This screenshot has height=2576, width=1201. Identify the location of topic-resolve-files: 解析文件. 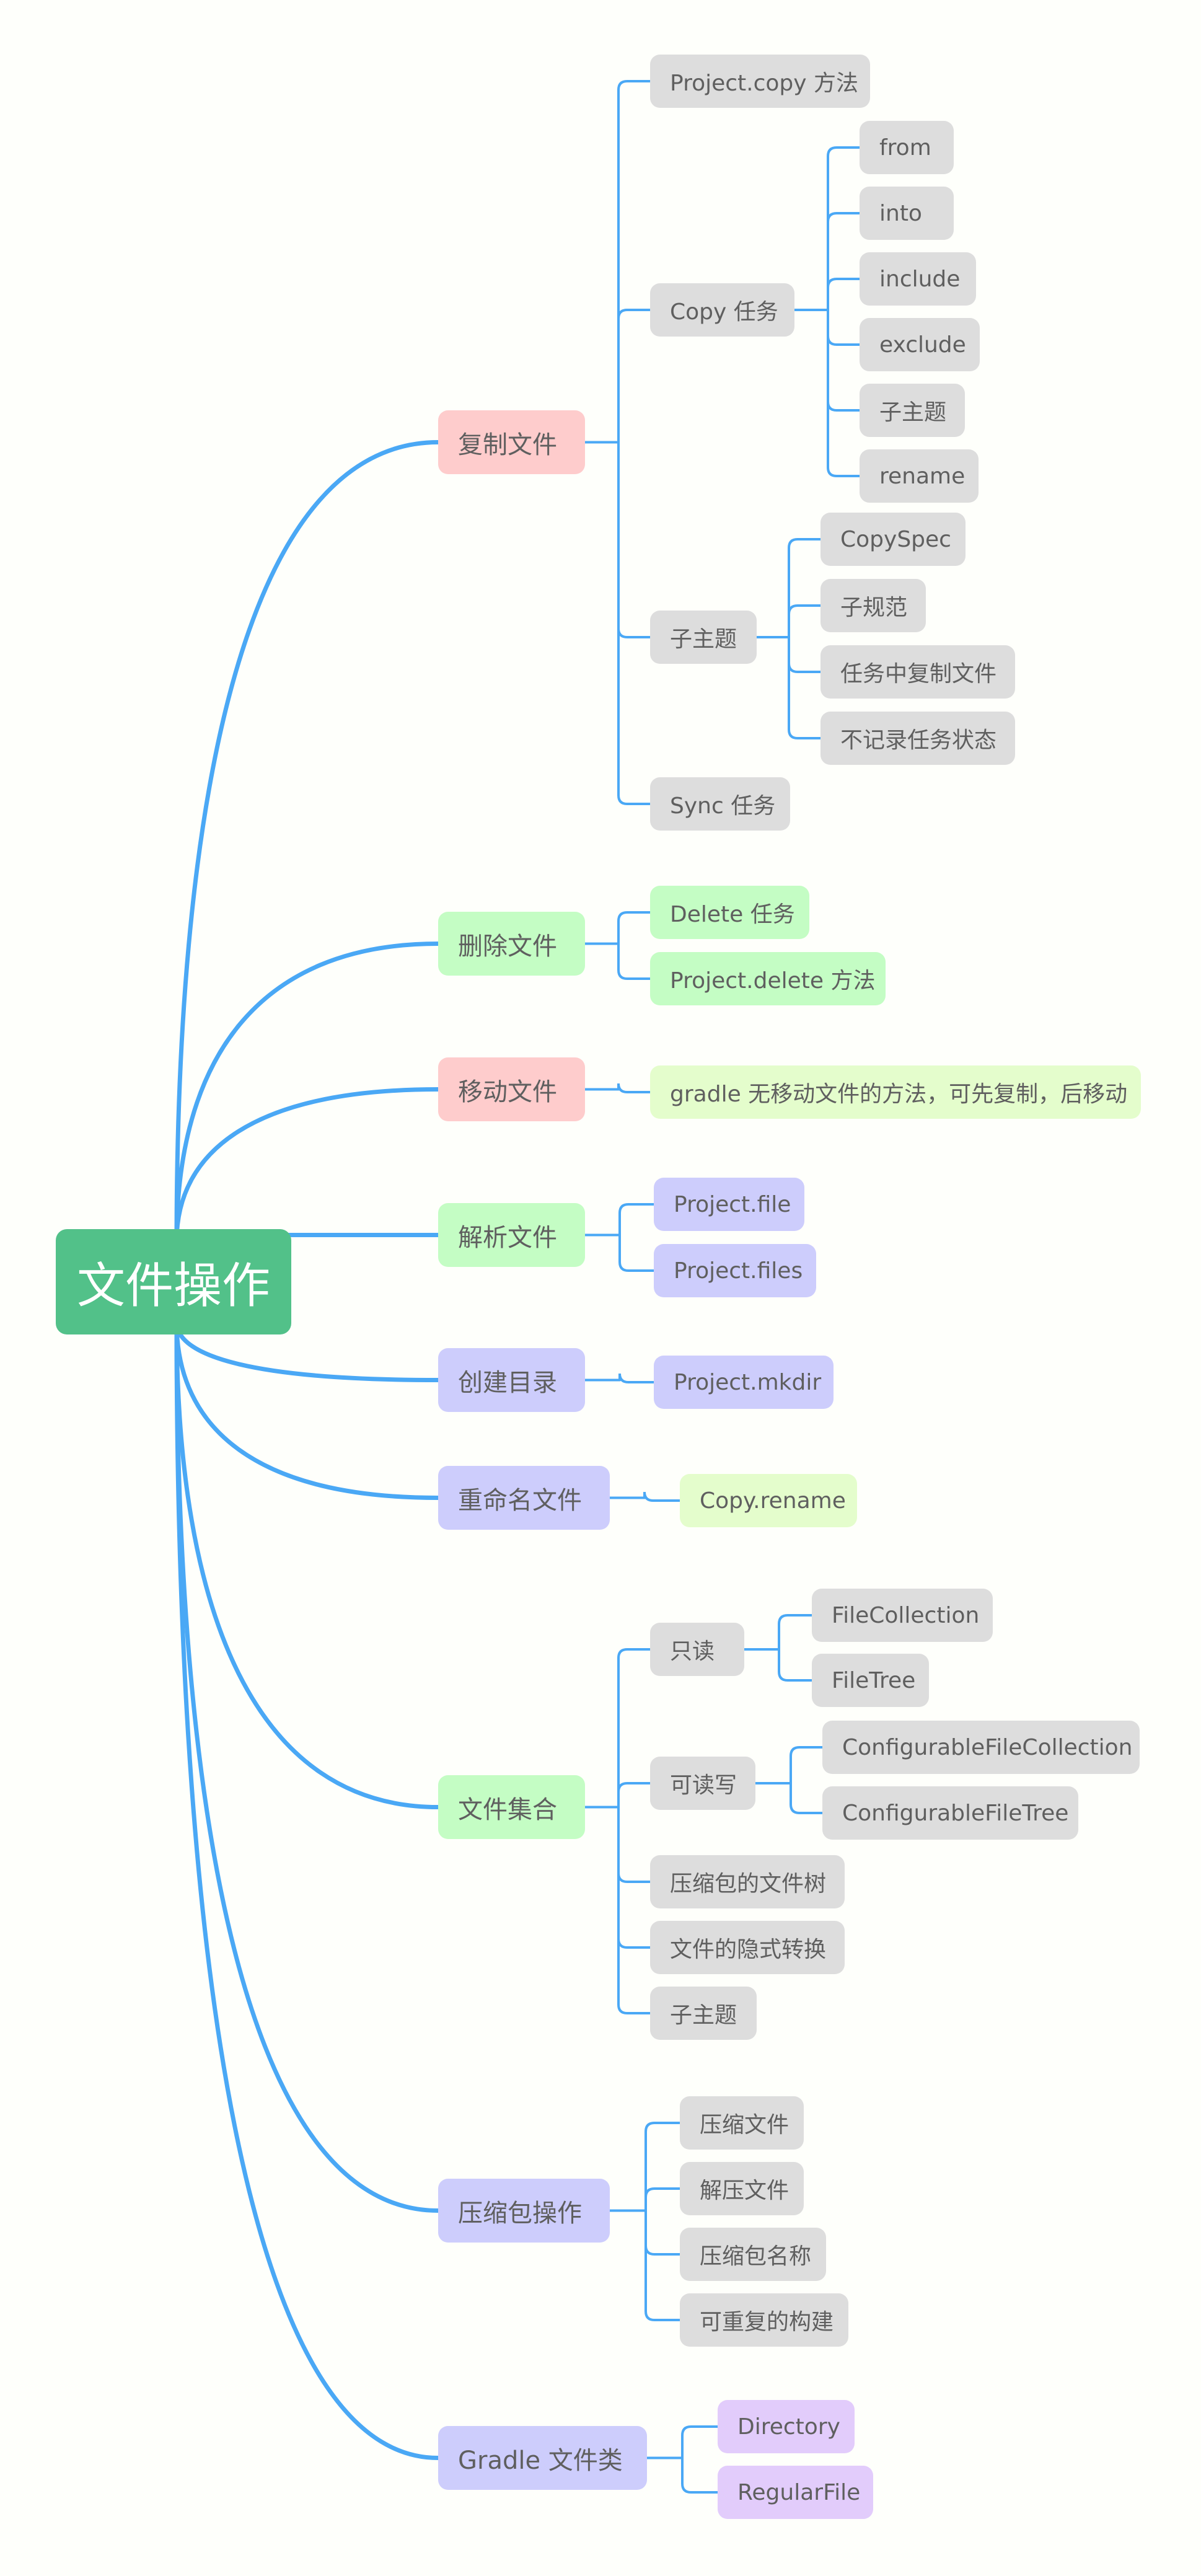
(512, 1235).